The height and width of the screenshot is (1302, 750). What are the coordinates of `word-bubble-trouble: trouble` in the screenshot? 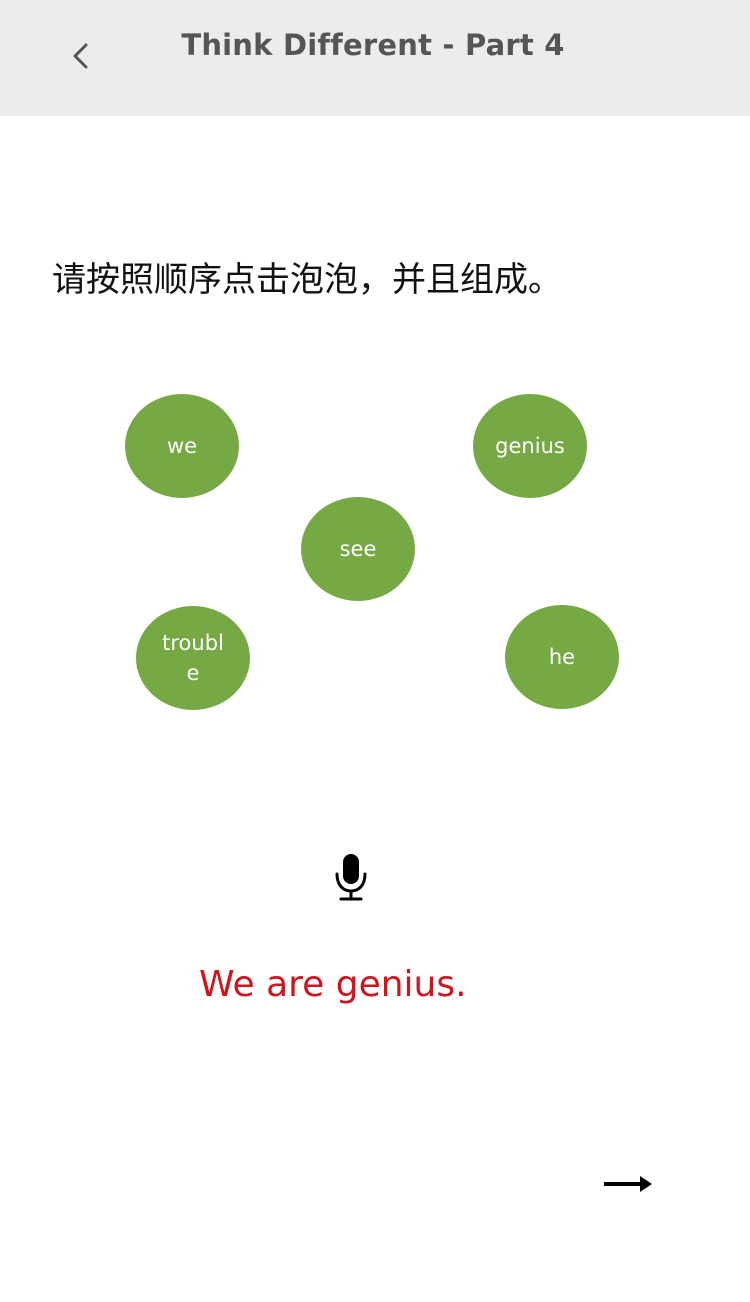 It's located at (193, 658).